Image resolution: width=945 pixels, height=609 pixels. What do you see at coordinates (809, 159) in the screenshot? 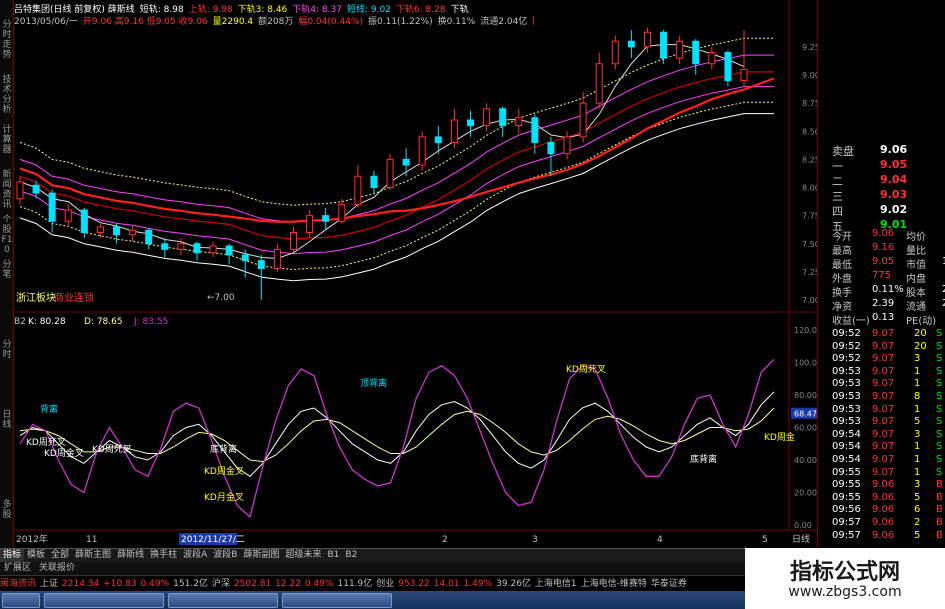
I see `price-tick-label: 8.25` at bounding box center [809, 159].